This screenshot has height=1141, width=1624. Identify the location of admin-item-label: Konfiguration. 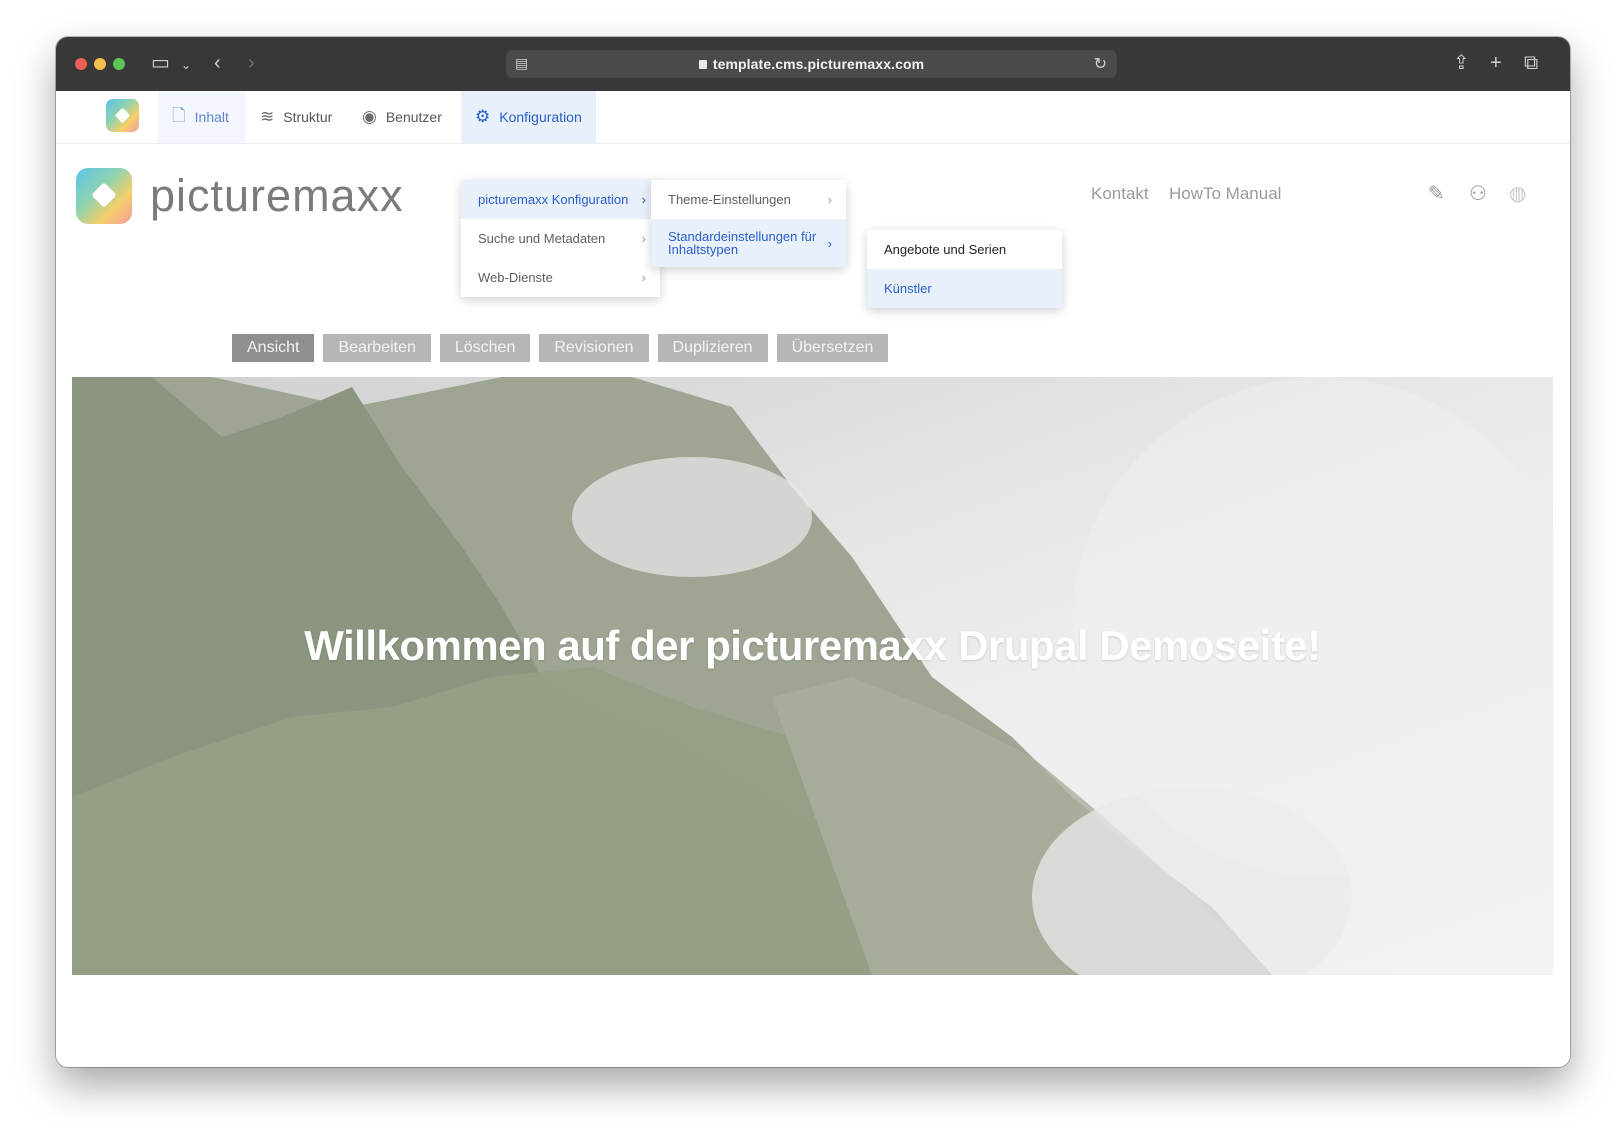
(540, 117).